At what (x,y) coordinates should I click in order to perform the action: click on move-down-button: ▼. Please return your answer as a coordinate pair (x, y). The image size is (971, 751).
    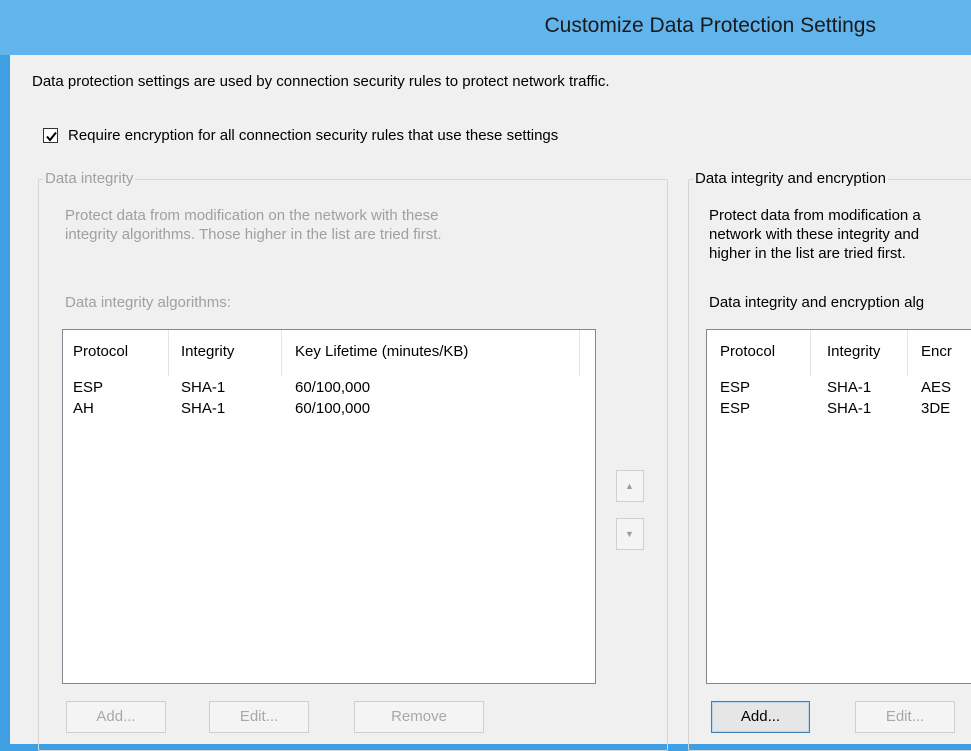
    Looking at the image, I should click on (630, 534).